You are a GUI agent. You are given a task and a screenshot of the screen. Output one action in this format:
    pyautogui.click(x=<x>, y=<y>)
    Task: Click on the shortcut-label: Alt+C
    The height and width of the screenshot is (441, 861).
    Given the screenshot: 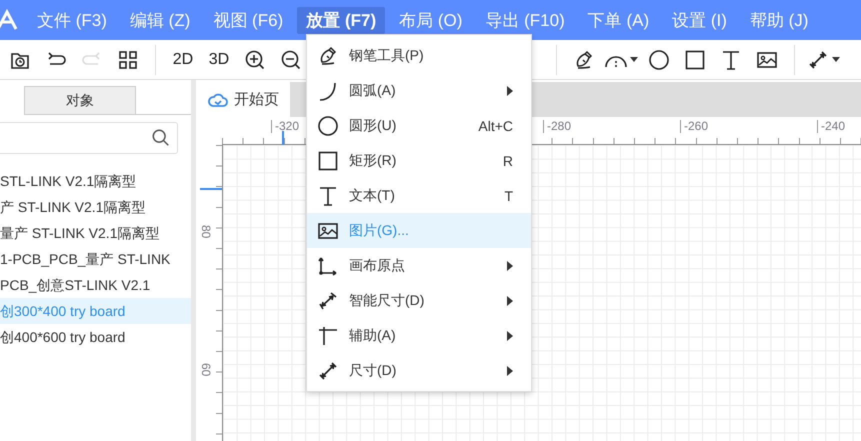 What is the action you would take?
    pyautogui.click(x=495, y=126)
    